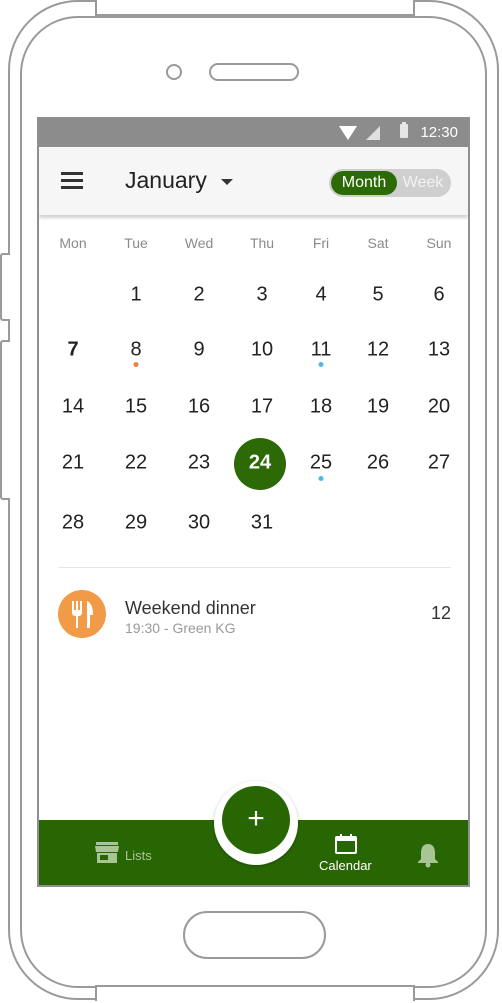  I want to click on wifi-icon, so click(348, 133).